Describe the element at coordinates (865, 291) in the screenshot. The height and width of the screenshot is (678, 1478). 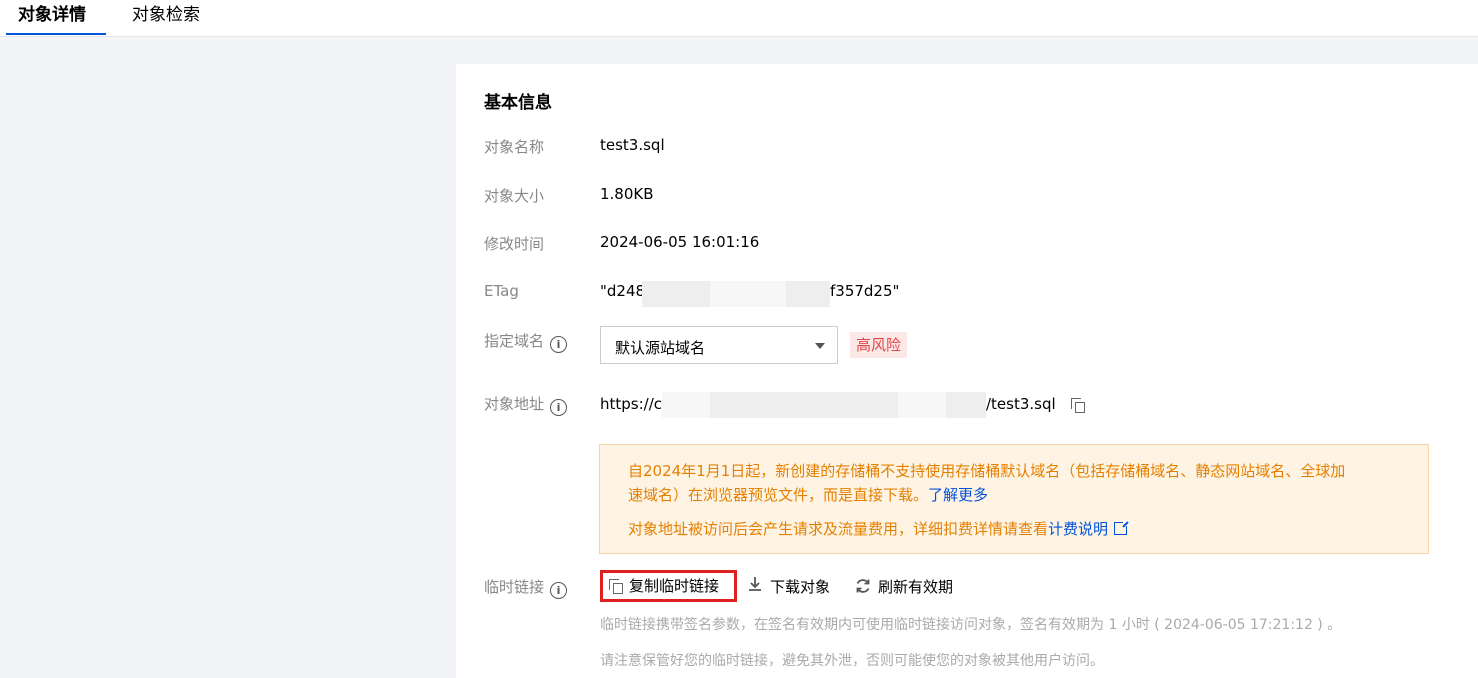
I see `field-value-etag-suffix: f357d25"` at that location.